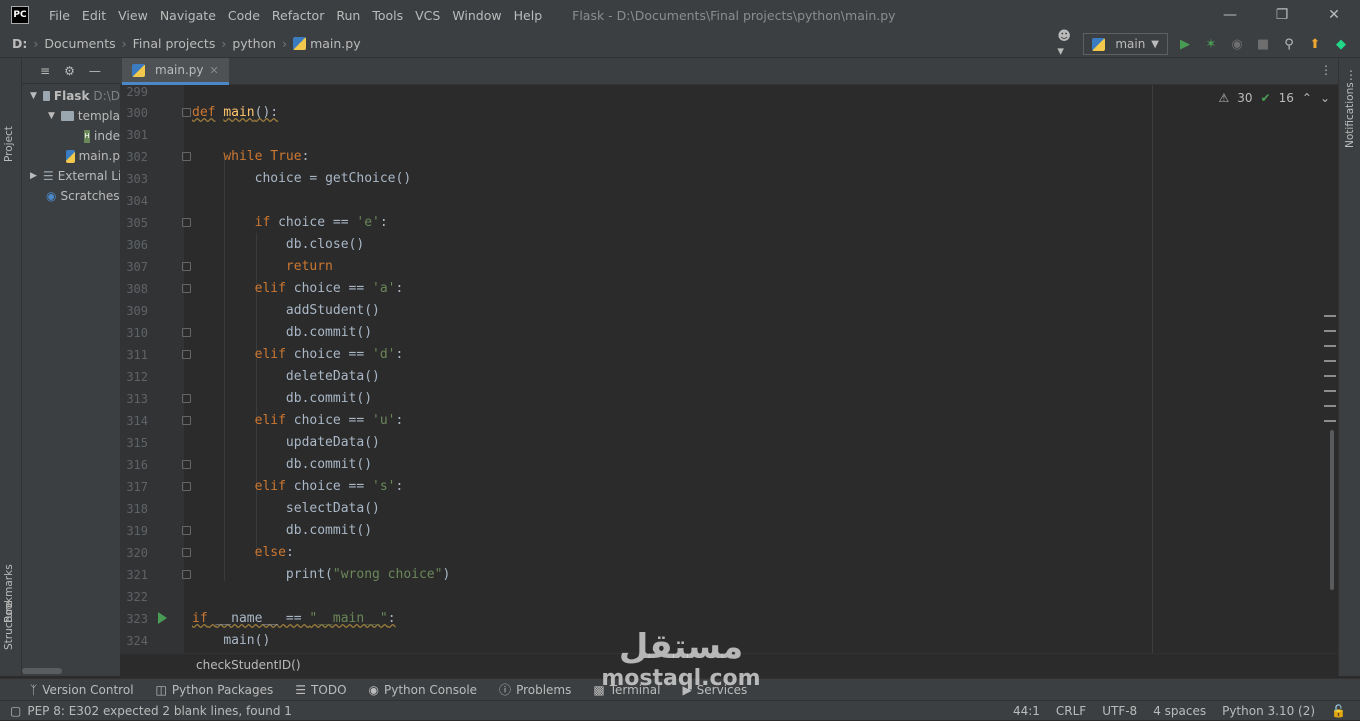  What do you see at coordinates (335, 43) in the screenshot?
I see `crumb-main-py: main.py` at bounding box center [335, 43].